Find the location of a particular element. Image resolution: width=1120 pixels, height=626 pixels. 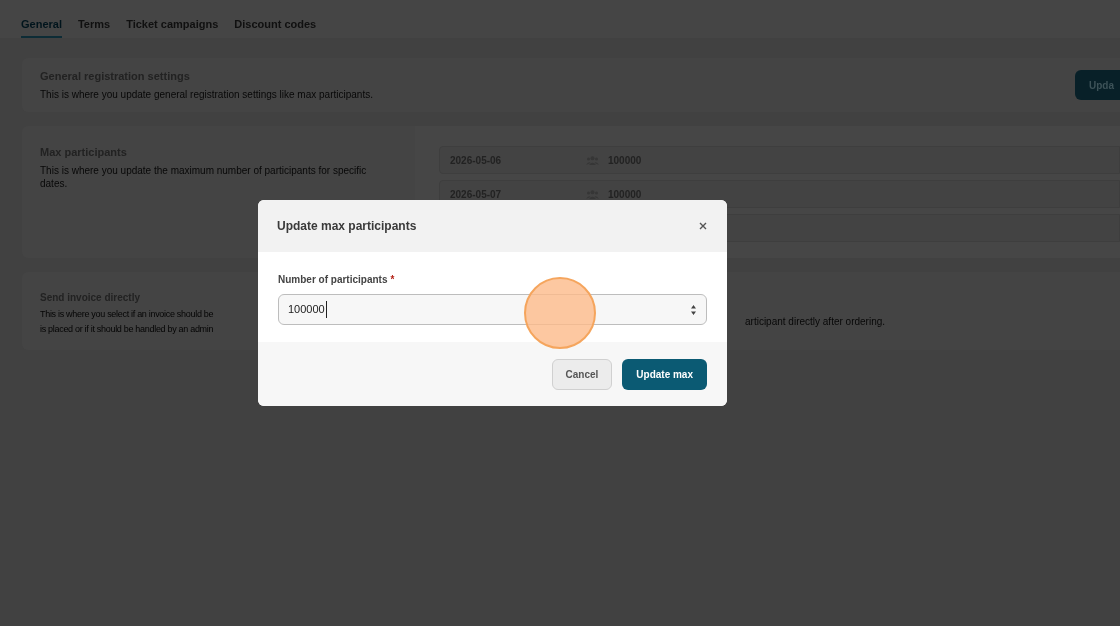

close-icon is located at coordinates (703, 226).